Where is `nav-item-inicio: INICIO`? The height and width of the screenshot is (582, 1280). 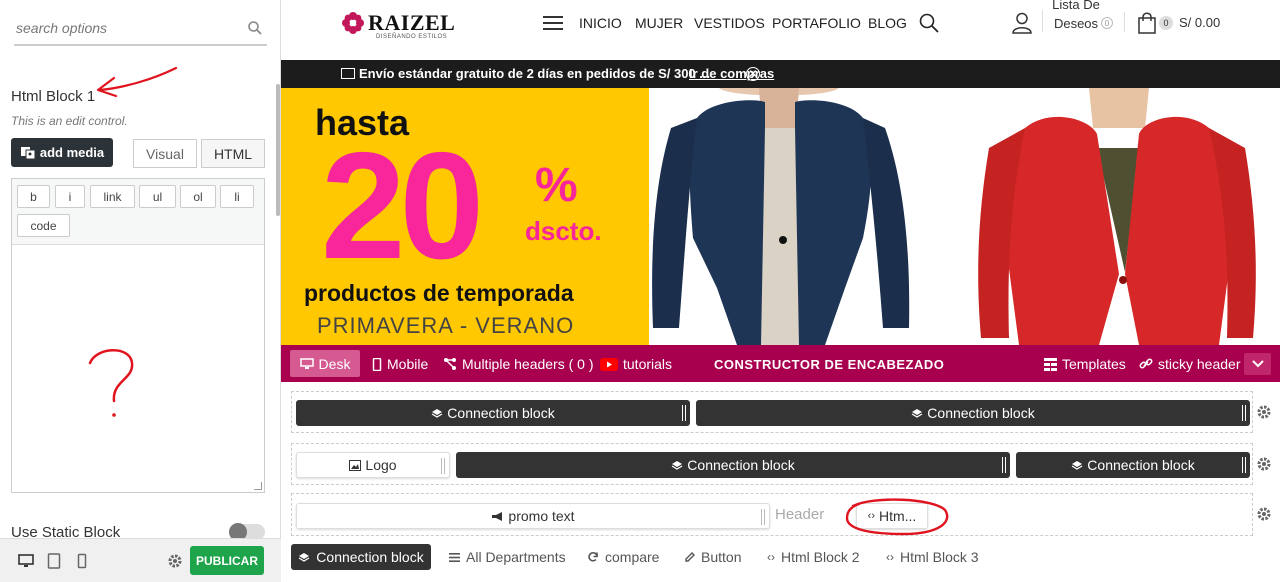
nav-item-inicio: INICIO is located at coordinates (600, 23).